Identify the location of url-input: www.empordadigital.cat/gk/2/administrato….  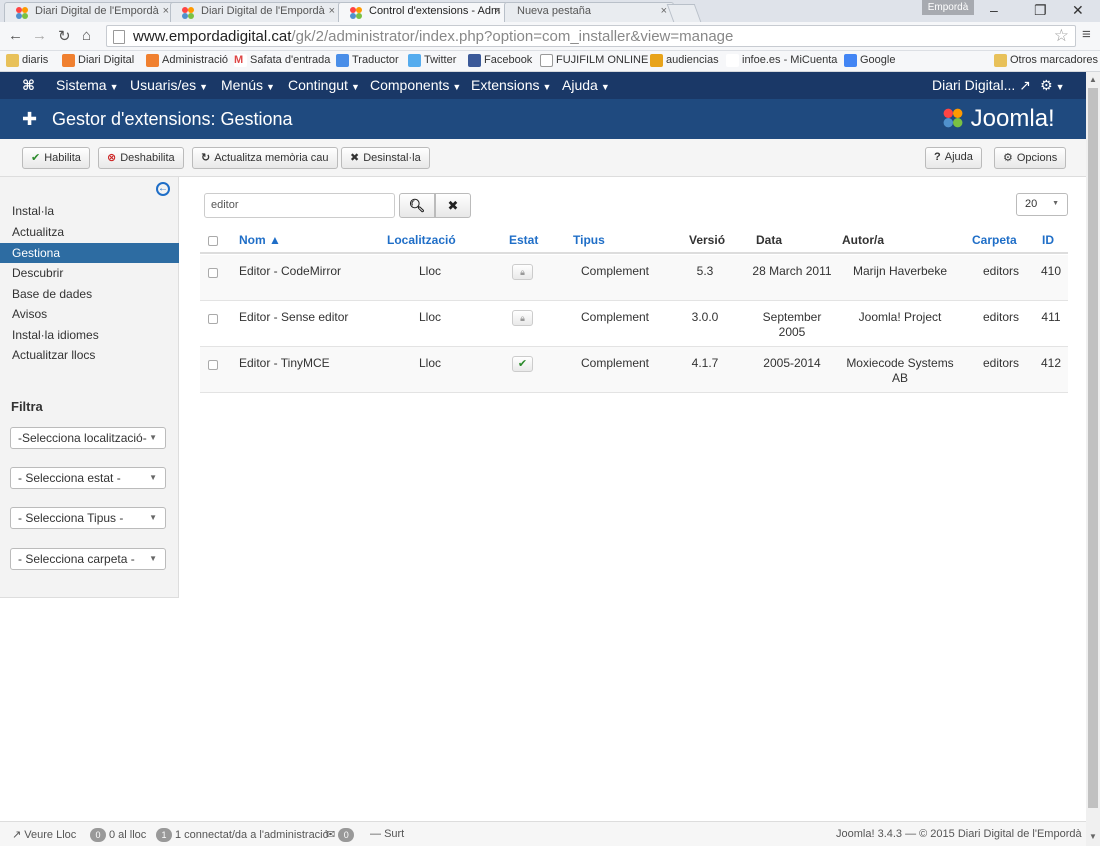
(591, 36).